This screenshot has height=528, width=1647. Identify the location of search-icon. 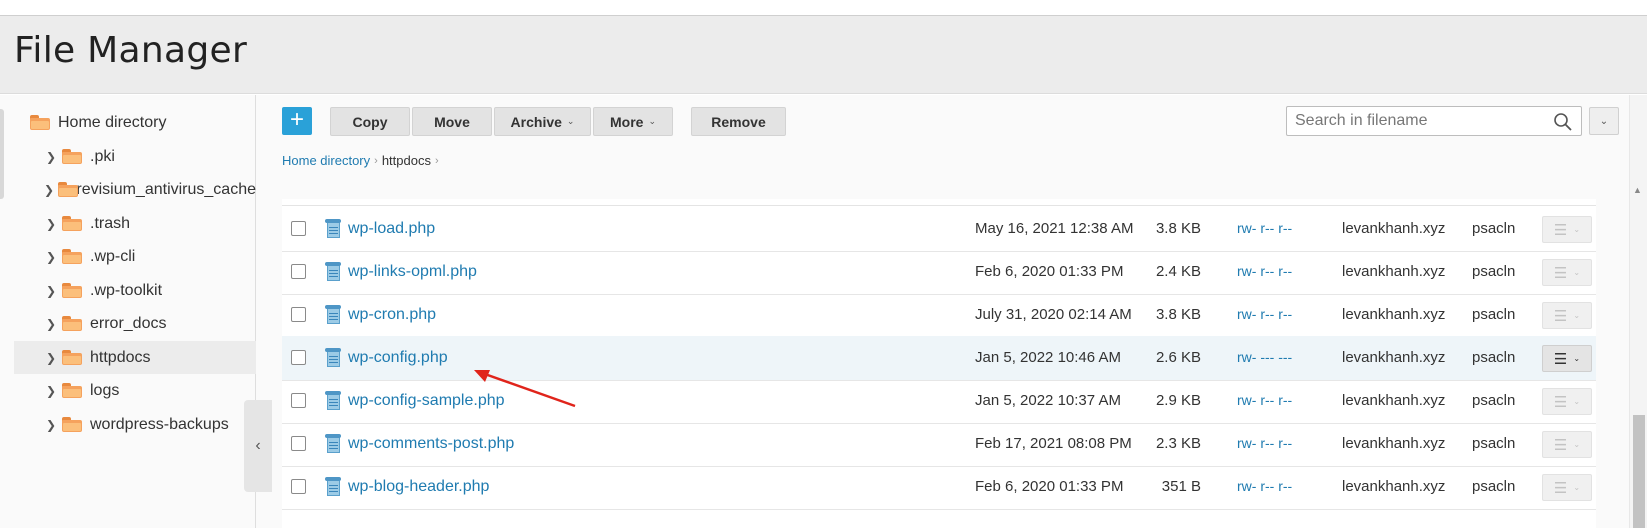
(1563, 122).